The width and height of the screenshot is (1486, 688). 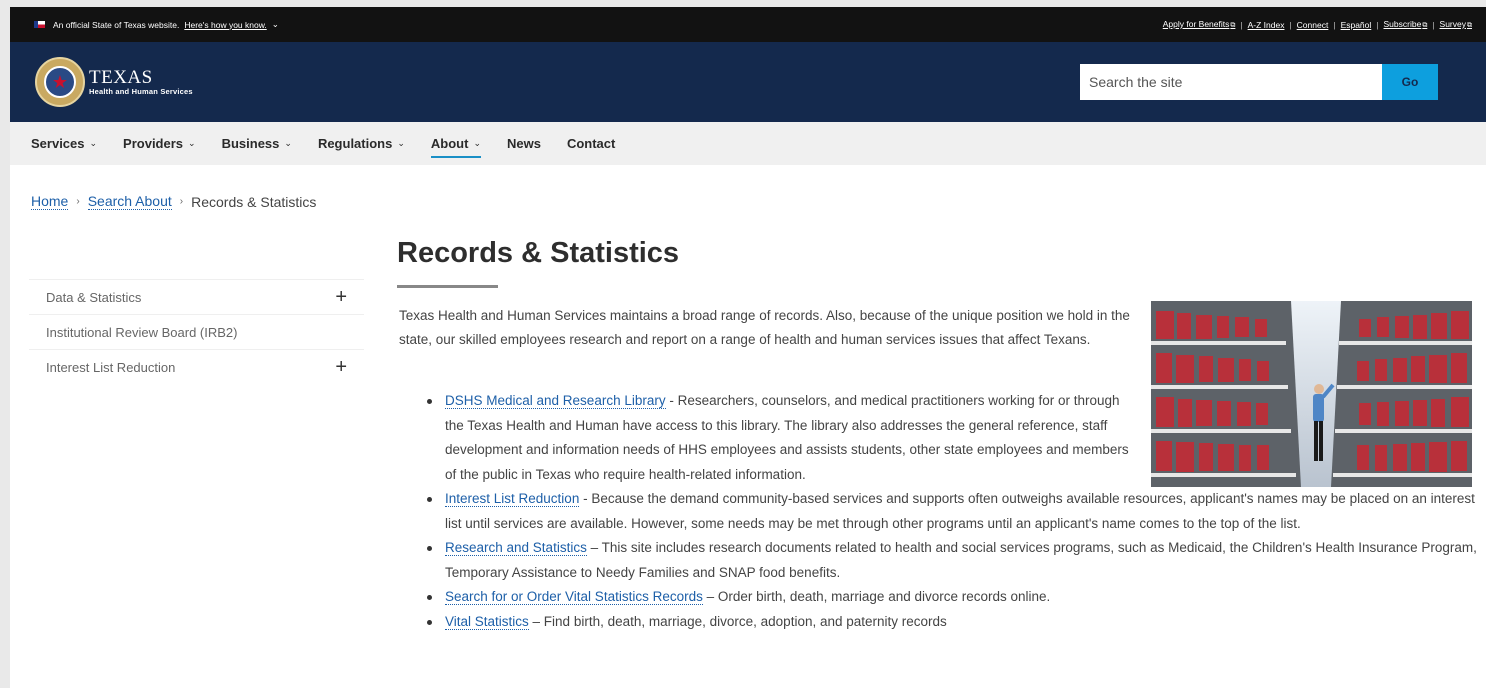 I want to click on breadcrumb-home: Home, so click(x=50, y=201).